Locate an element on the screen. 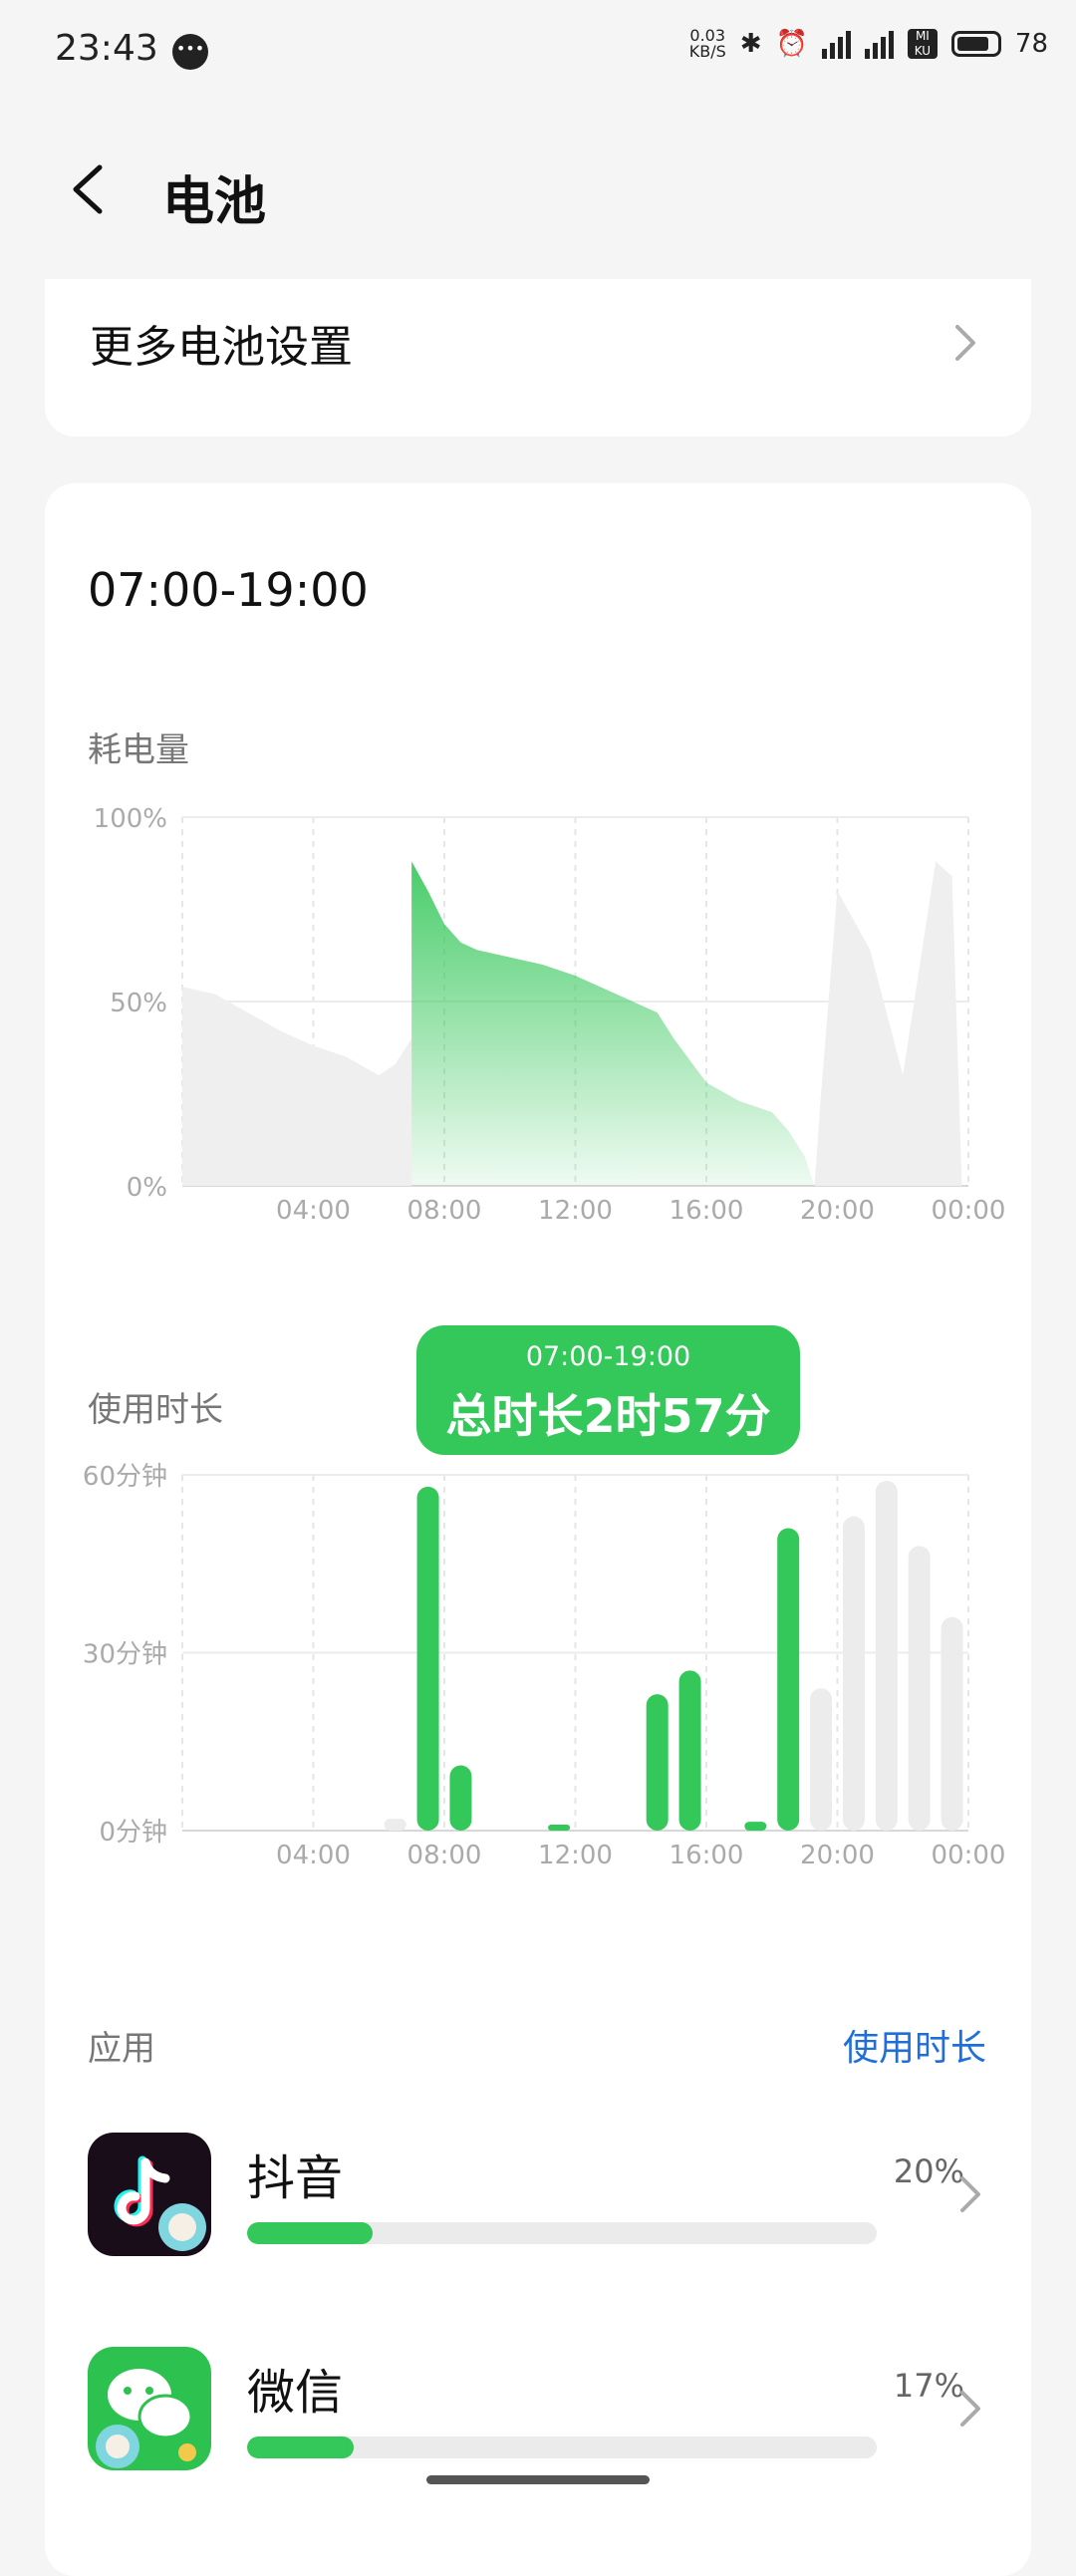 This screenshot has width=1076, height=2576. consumption-label: 耗电量 is located at coordinates (138, 750).